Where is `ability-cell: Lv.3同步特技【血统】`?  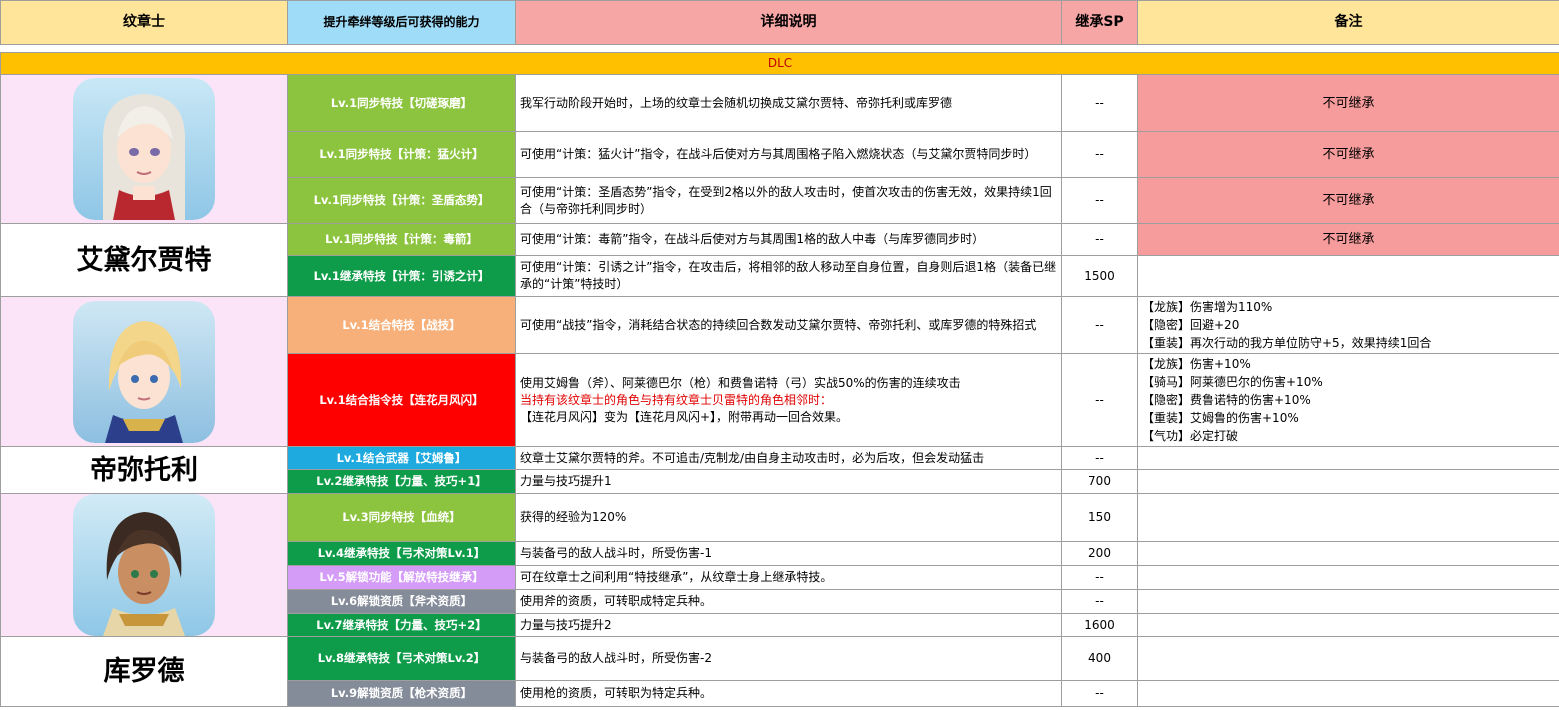 ability-cell: Lv.3同步特技【血统】 is located at coordinates (401, 517).